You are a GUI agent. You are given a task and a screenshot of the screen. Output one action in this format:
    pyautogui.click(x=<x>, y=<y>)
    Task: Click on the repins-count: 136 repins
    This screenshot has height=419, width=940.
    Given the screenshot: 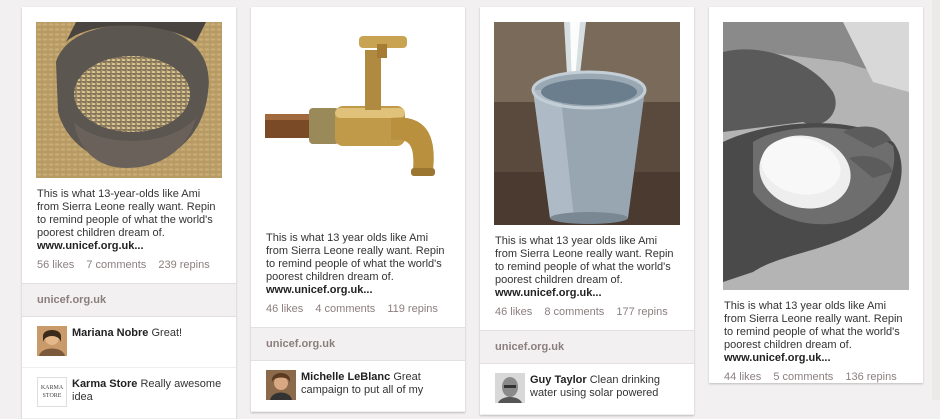 What is the action you would take?
    pyautogui.click(x=870, y=377)
    